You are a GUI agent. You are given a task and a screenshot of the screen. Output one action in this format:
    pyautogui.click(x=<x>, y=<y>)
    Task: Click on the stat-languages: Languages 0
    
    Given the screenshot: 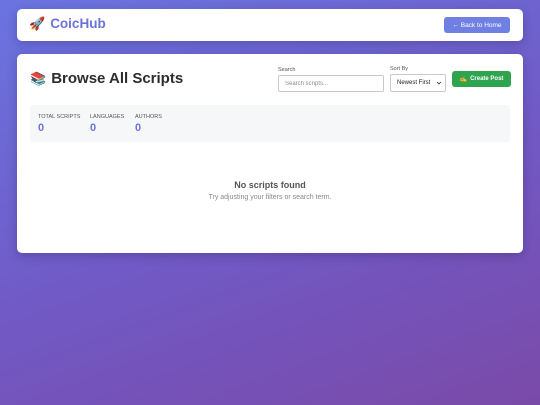 What is the action you would take?
    pyautogui.click(x=107, y=124)
    